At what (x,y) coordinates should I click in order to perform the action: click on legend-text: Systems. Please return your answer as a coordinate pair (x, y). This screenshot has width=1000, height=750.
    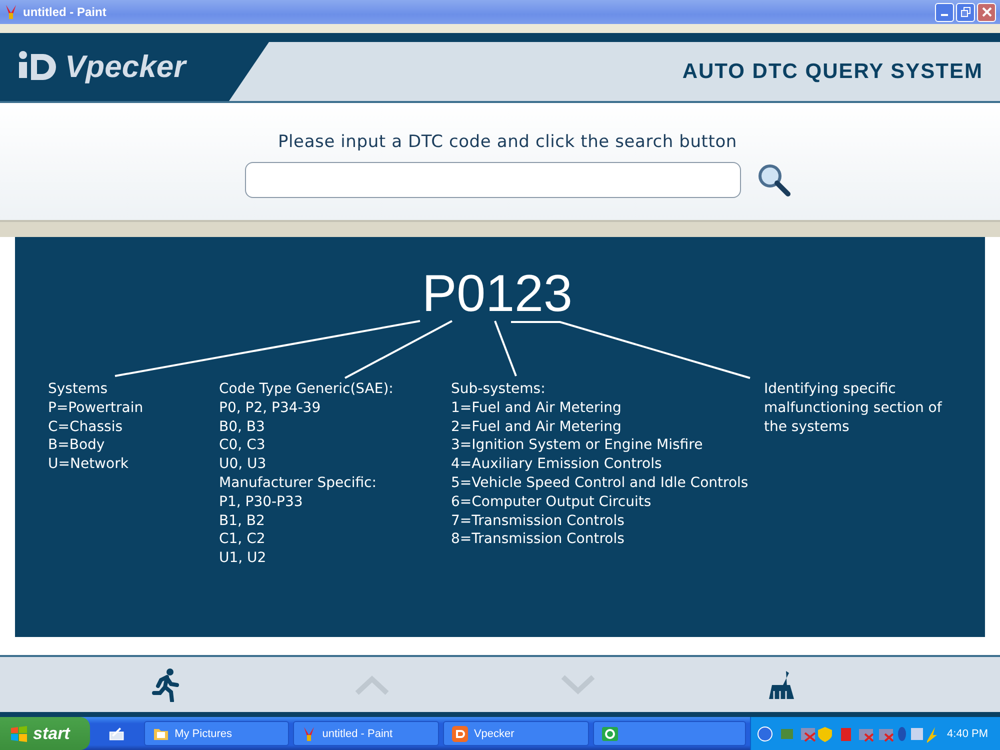
    Looking at the image, I should click on (78, 389).